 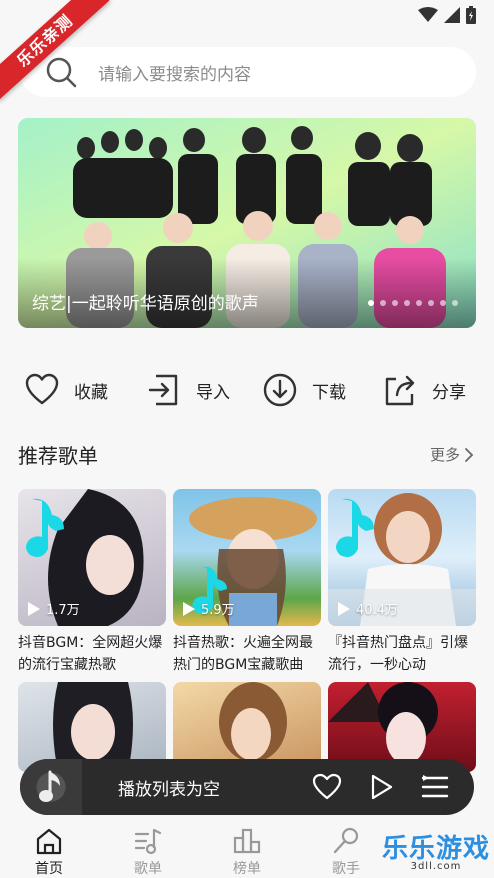 I want to click on playlist-cover: 1.7万, so click(x=92, y=557).